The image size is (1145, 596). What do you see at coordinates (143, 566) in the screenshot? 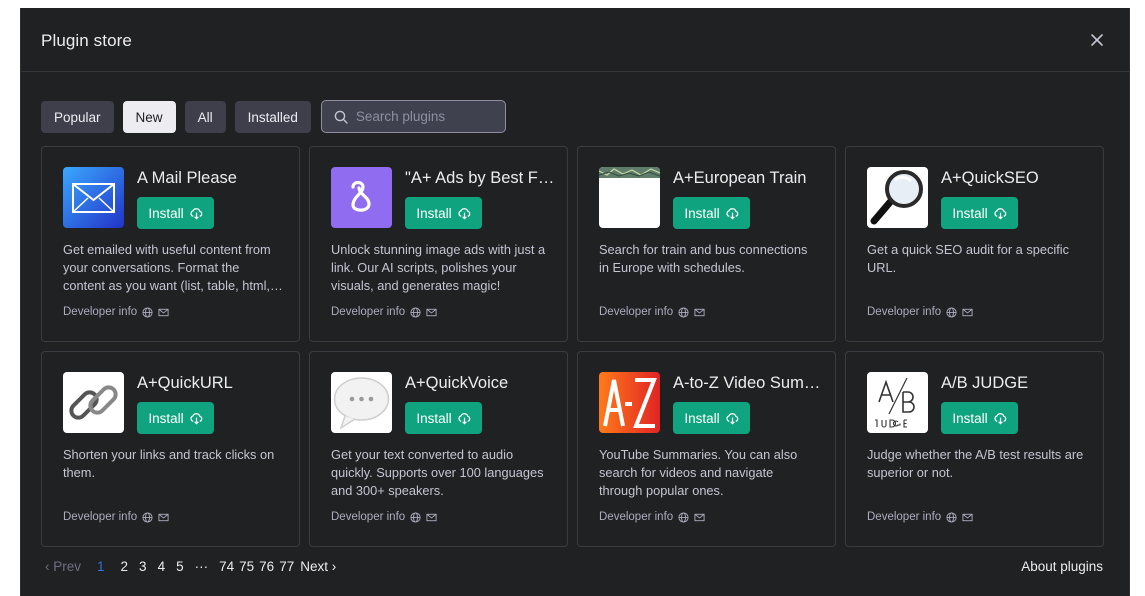
I see `page-button: 3` at bounding box center [143, 566].